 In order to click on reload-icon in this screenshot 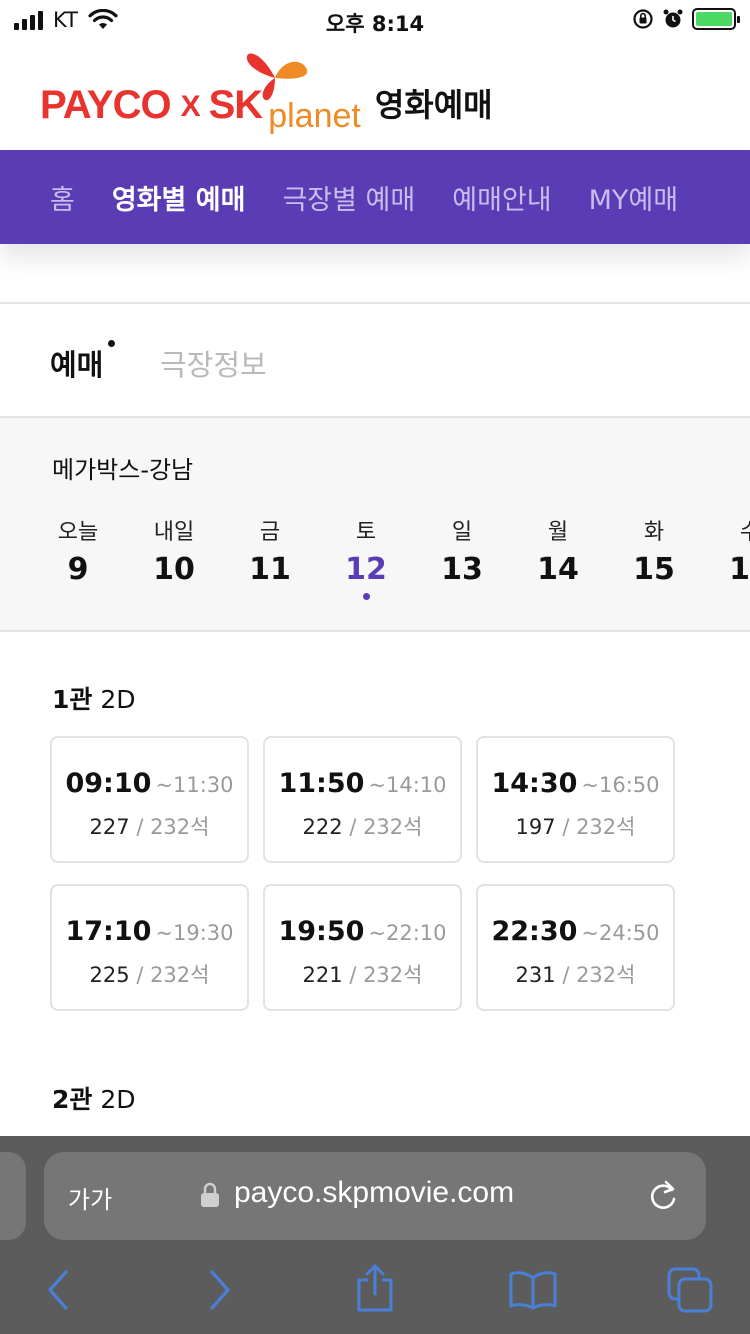, I will do `click(663, 1196)`.